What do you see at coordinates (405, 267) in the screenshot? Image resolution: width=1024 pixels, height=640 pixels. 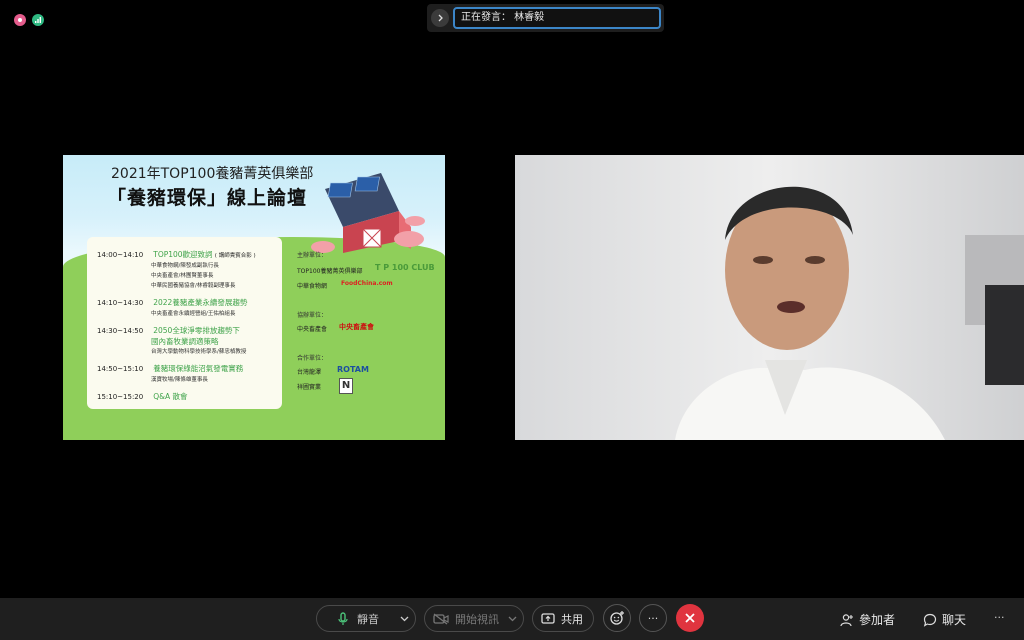 I see `top100-club-logo: T P 100 CLUB` at bounding box center [405, 267].